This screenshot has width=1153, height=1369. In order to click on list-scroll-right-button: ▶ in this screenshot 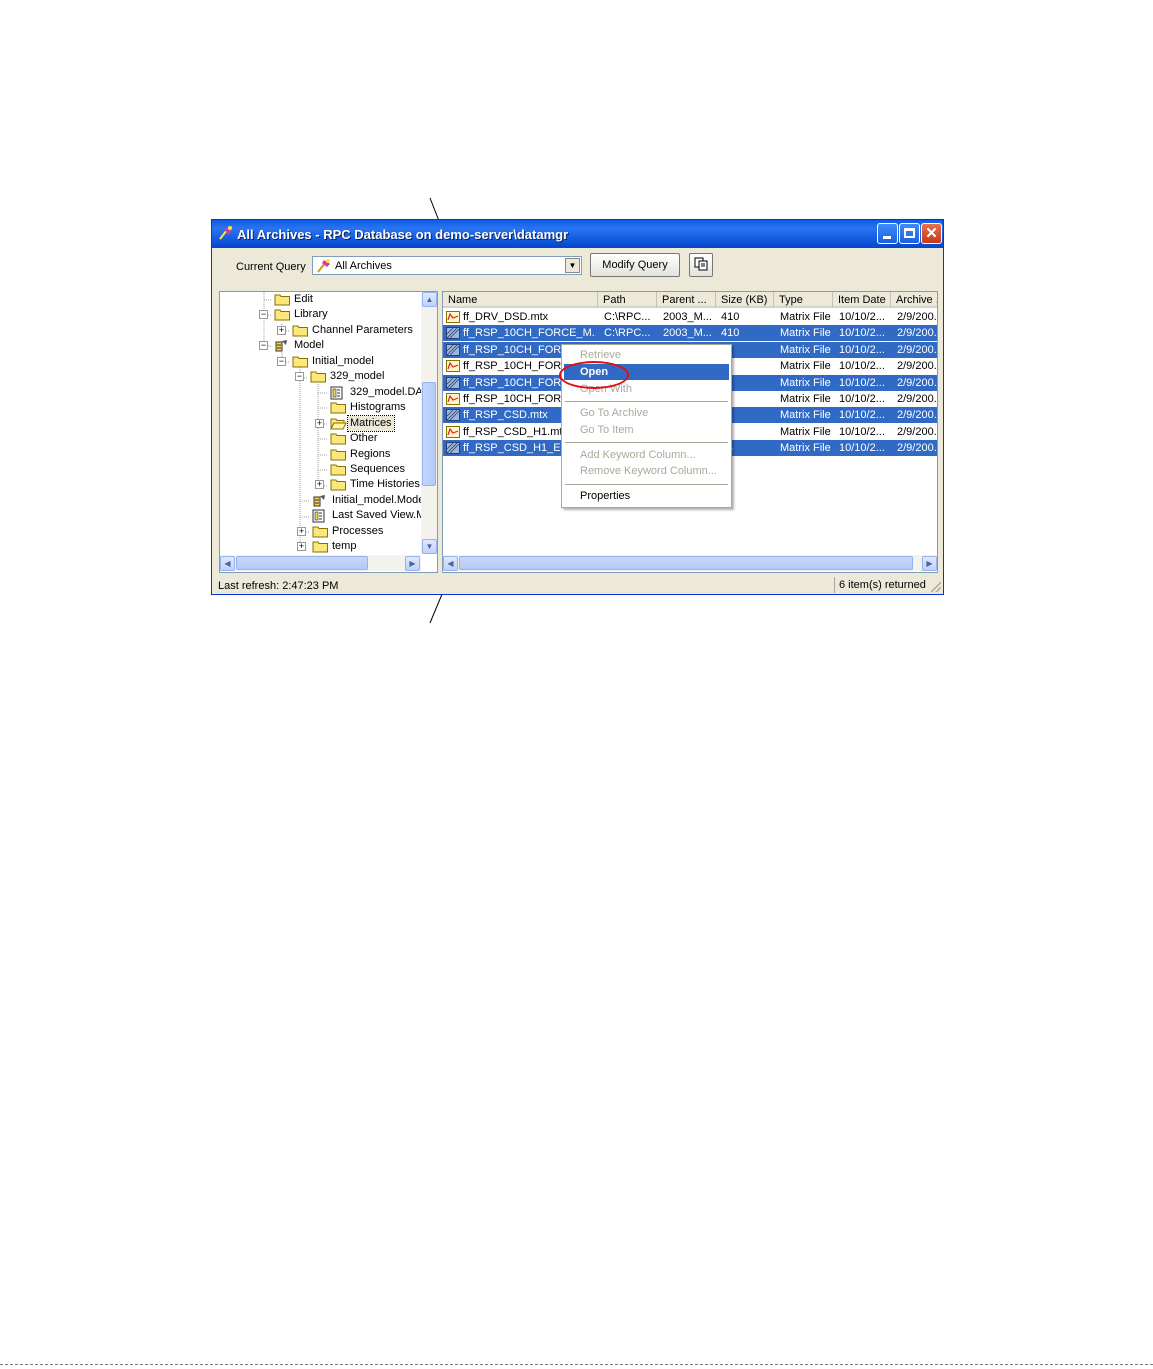, I will do `click(929, 563)`.